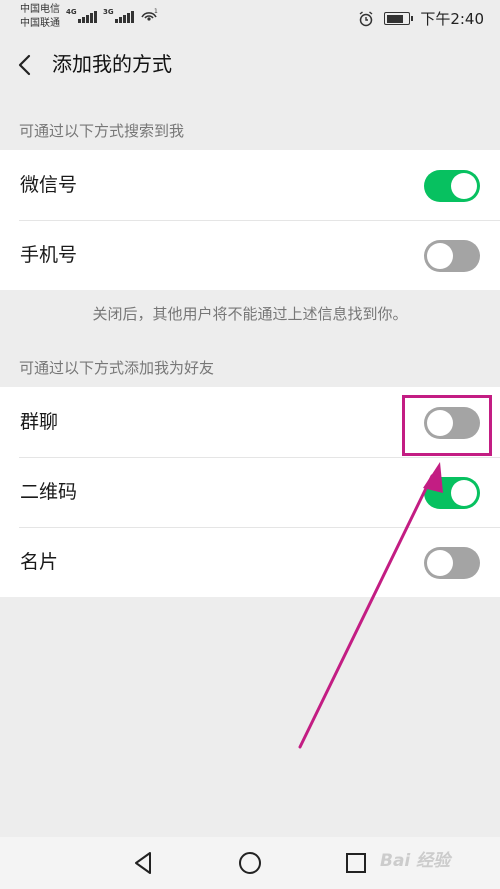 This screenshot has width=500, height=889. I want to click on qr-code-toggle, so click(452, 493).